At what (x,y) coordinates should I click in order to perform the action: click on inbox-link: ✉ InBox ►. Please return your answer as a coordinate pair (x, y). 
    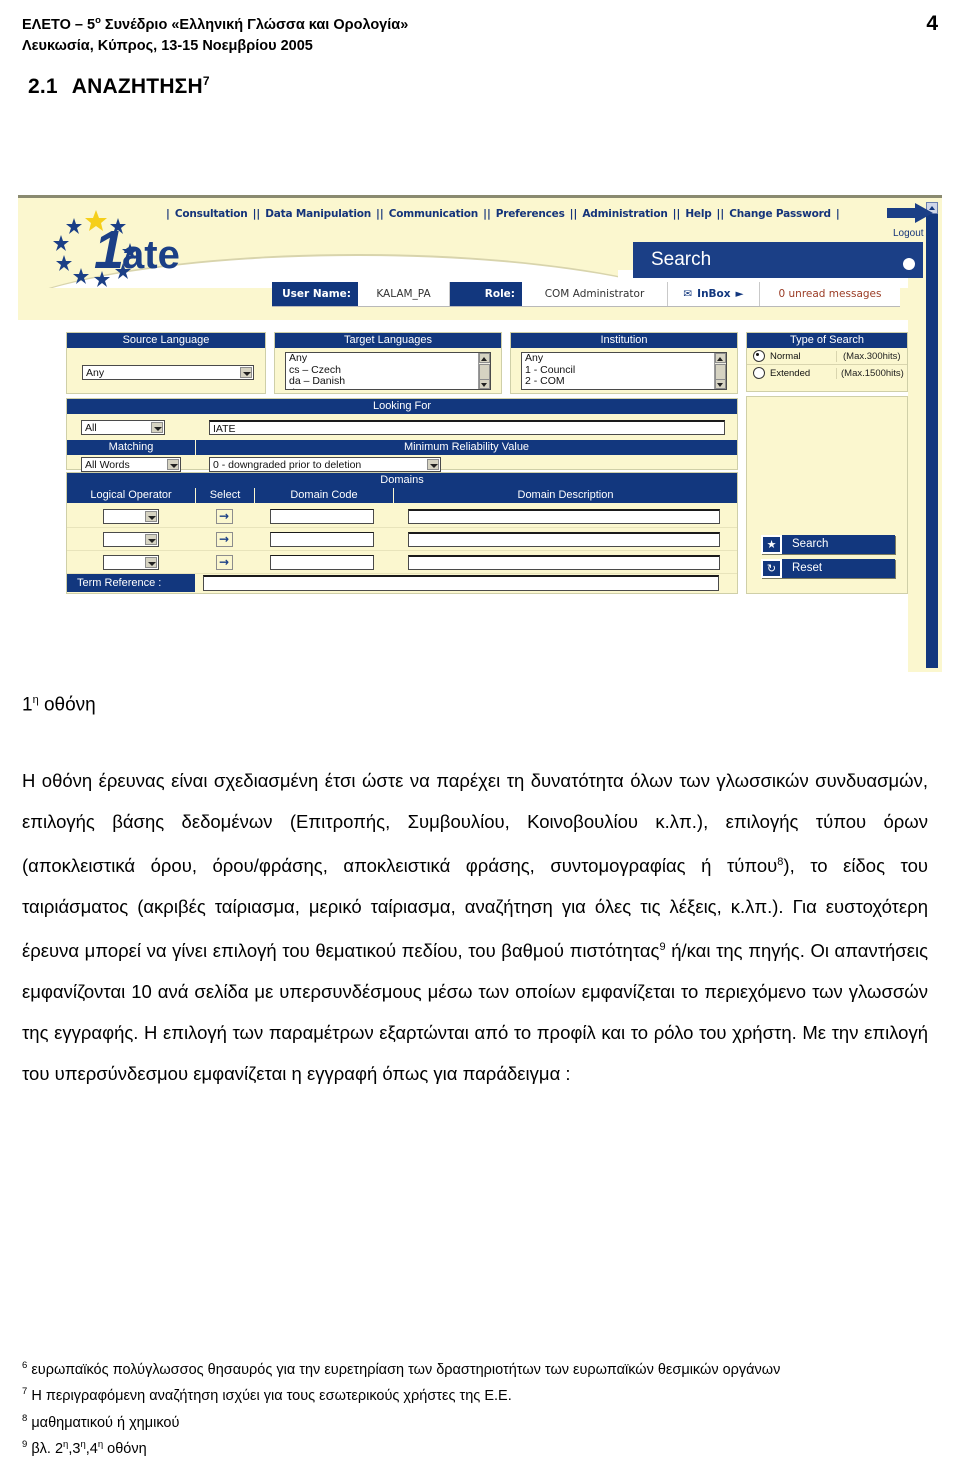
    Looking at the image, I should click on (714, 294).